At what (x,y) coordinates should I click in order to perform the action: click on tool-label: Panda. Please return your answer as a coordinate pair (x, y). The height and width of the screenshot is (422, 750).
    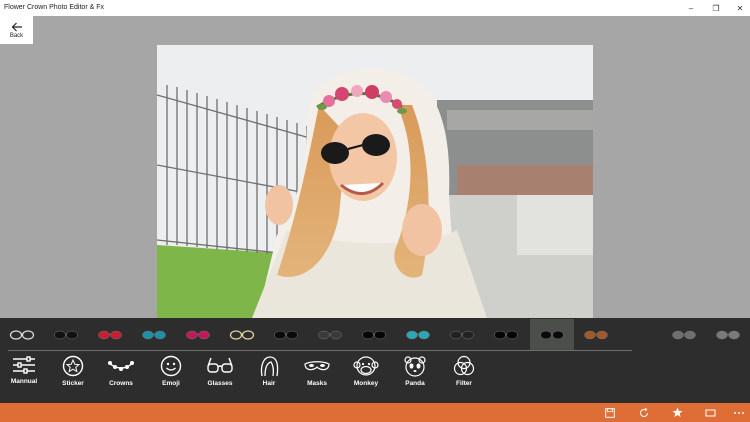
    Looking at the image, I should click on (415, 383).